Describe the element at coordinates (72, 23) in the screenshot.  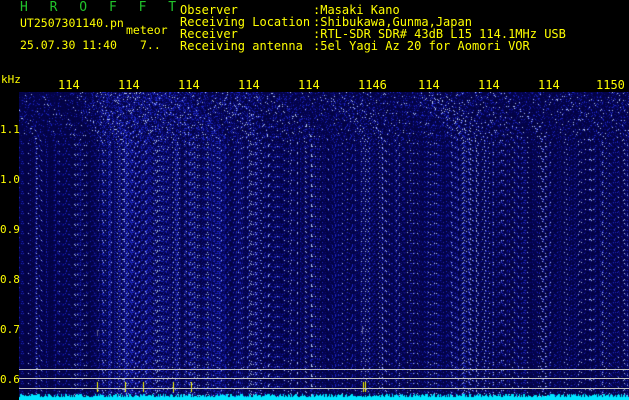
I see `file-name: UT2507301140.pn` at that location.